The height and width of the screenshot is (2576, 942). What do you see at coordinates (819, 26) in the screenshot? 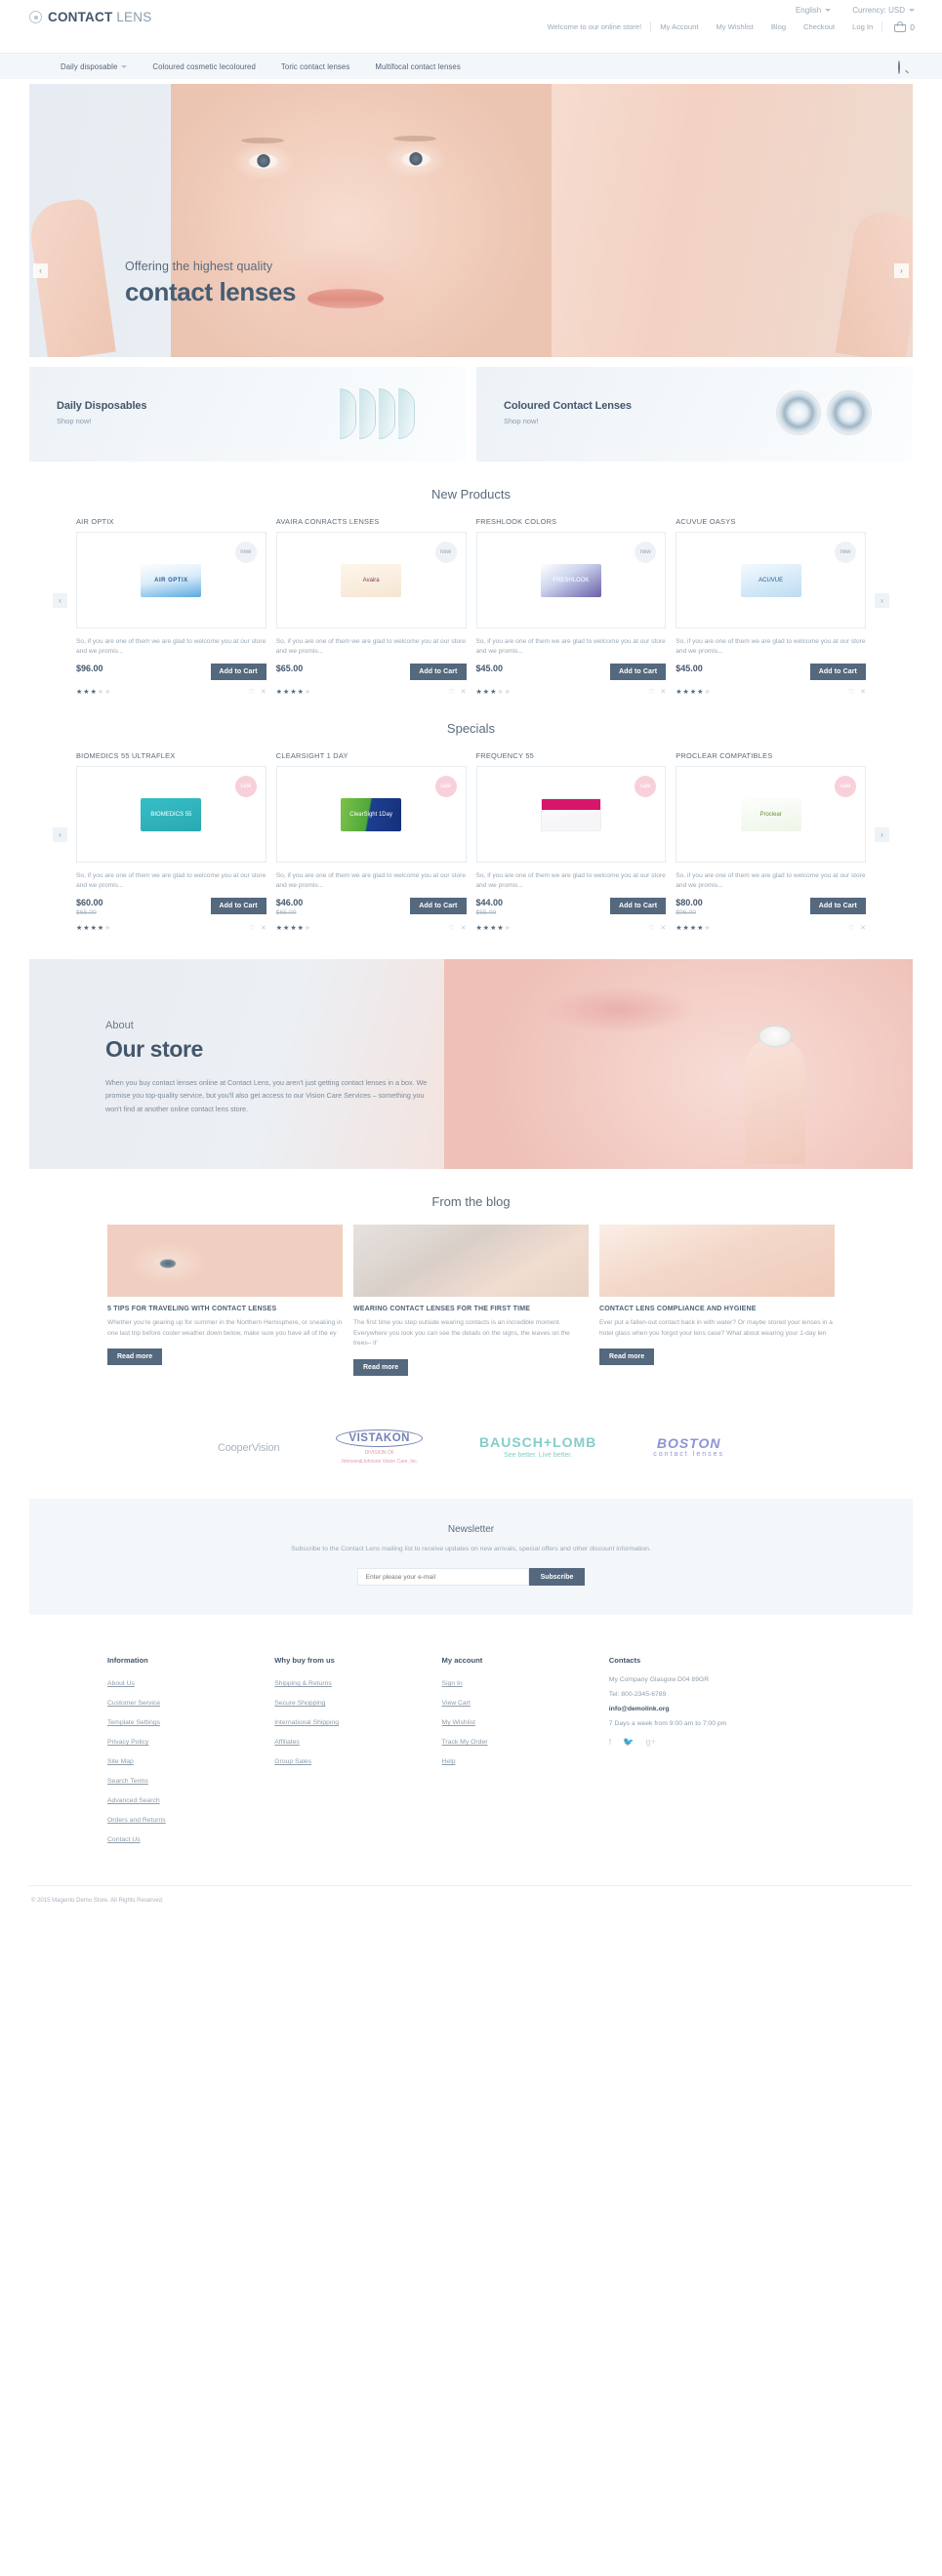
I see `link-checkout: Checkout` at bounding box center [819, 26].